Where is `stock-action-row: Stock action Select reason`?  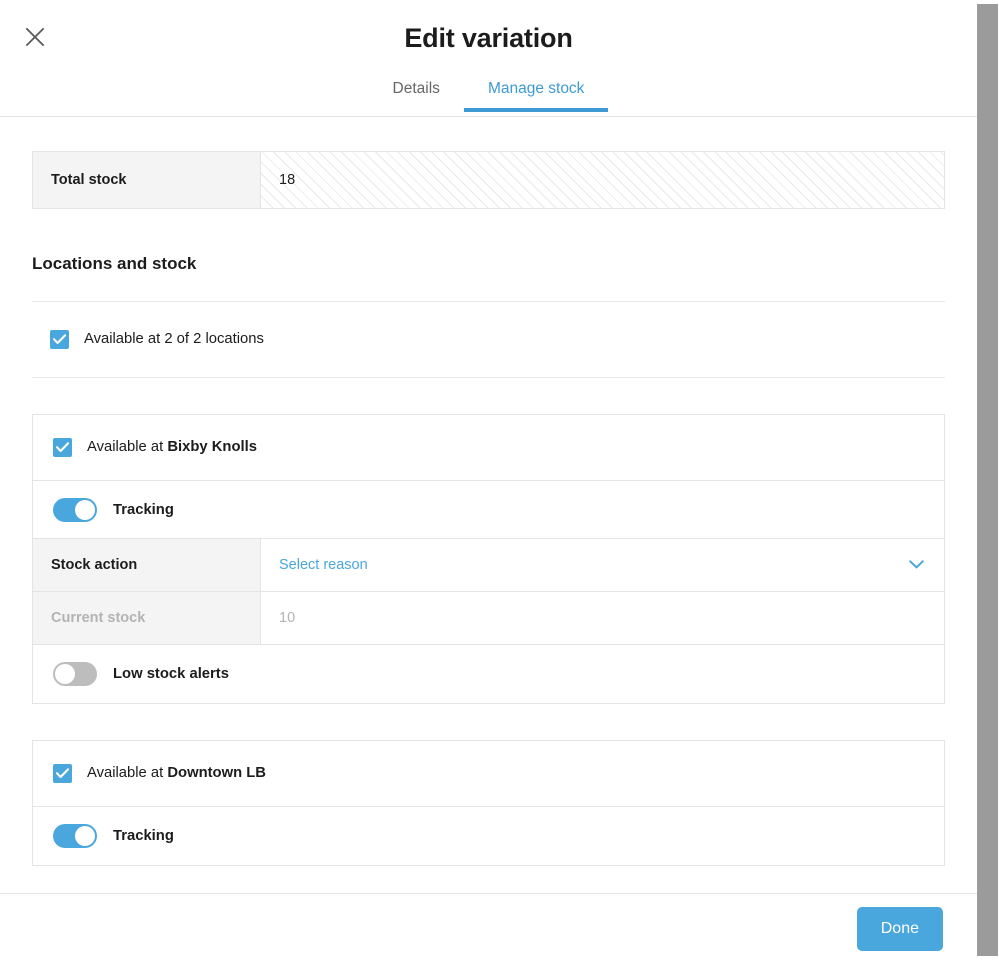
stock-action-row: Stock action Select reason is located at coordinates (488, 565).